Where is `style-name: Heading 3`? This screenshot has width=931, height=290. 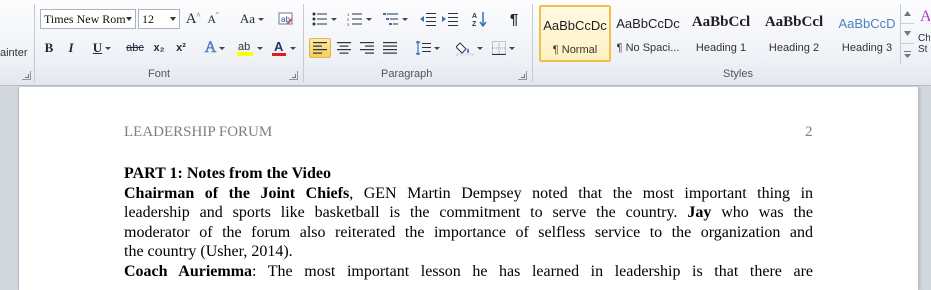 style-name: Heading 3 is located at coordinates (867, 48).